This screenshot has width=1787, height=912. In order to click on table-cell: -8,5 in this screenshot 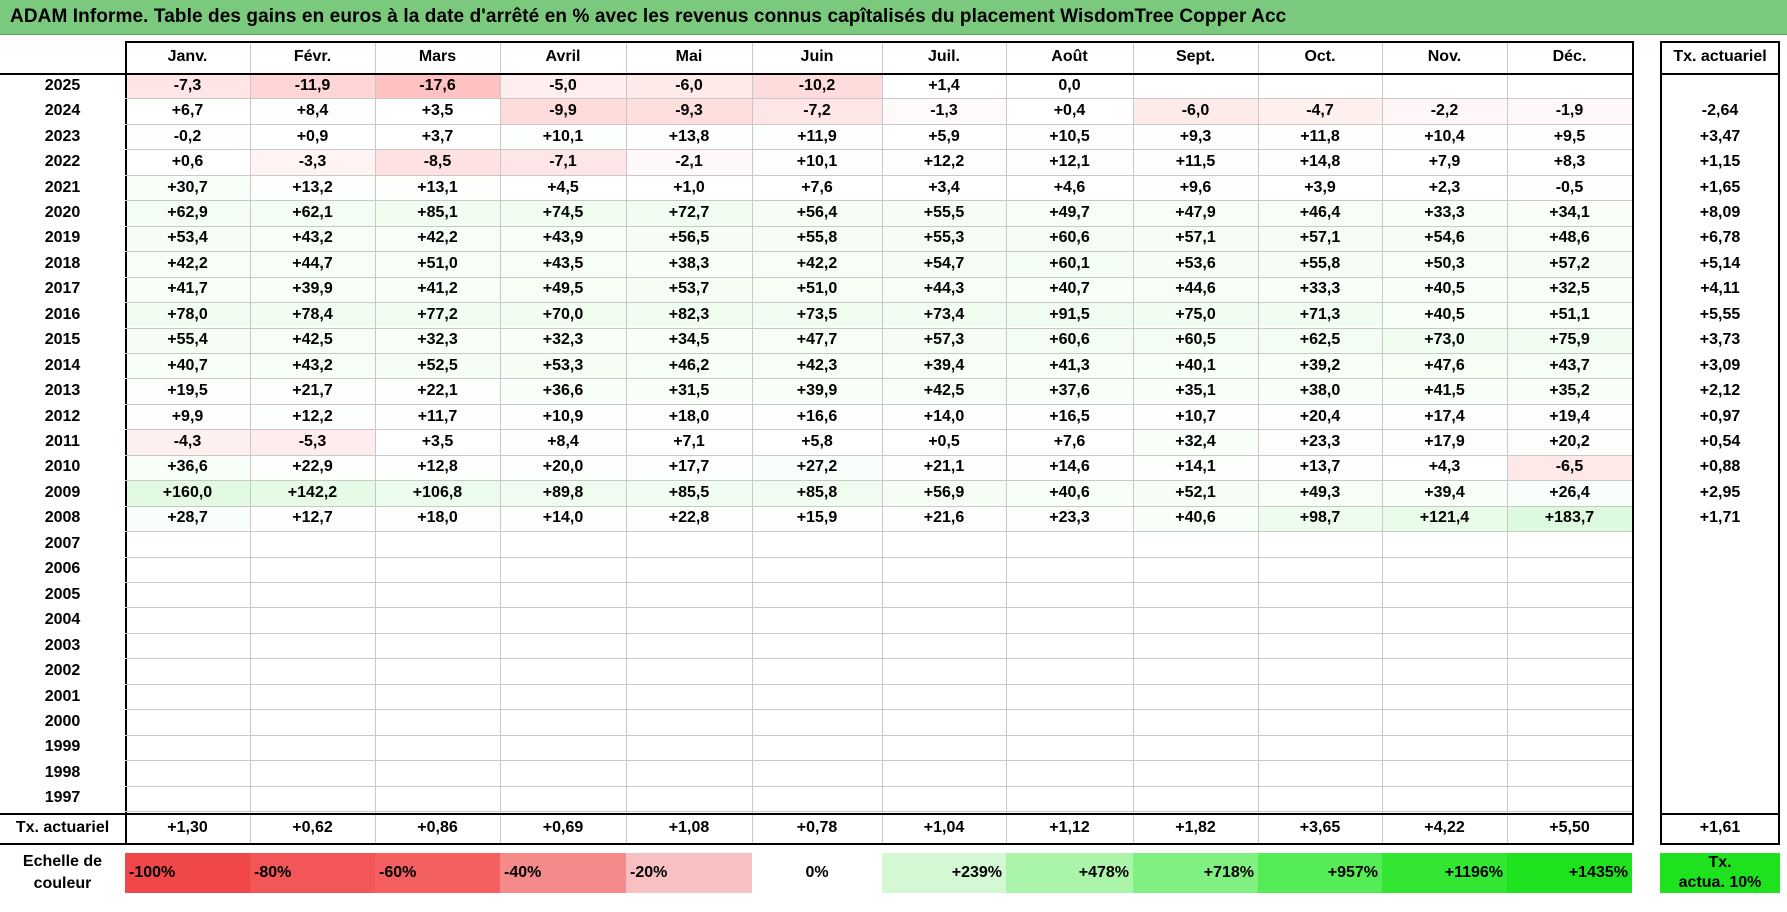, I will do `click(437, 162)`.